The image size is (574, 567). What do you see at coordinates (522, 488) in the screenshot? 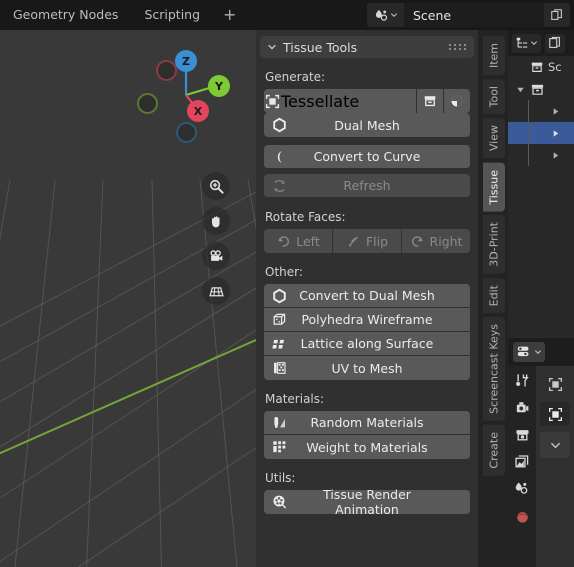
I see `scene-tab-icon` at bounding box center [522, 488].